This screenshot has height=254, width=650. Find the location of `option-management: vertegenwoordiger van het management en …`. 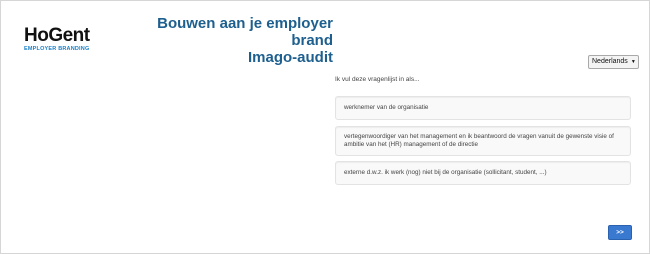

option-management: vertegenwoordiger van het management en … is located at coordinates (483, 141).